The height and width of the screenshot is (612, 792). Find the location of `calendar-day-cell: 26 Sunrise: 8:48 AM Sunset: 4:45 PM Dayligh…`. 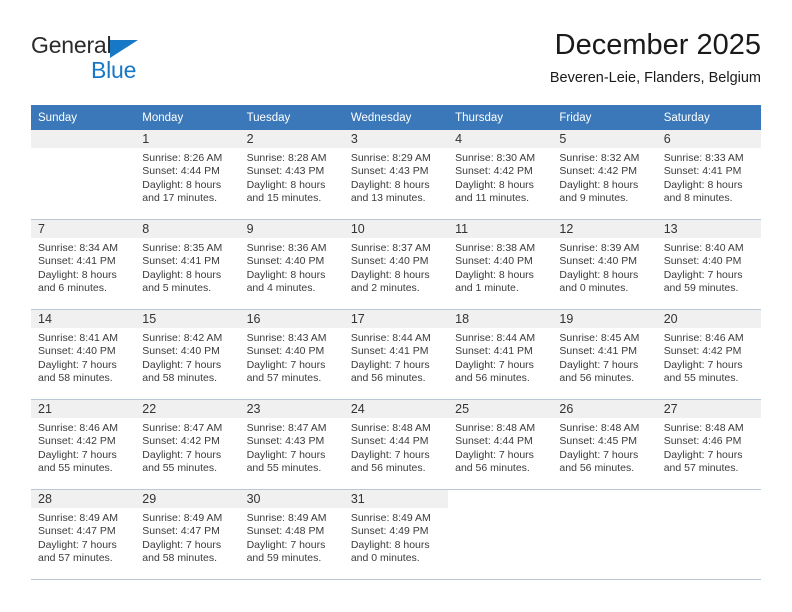

calendar-day-cell: 26 Sunrise: 8:48 AM Sunset: 4:45 PM Dayligh… is located at coordinates (604, 444).